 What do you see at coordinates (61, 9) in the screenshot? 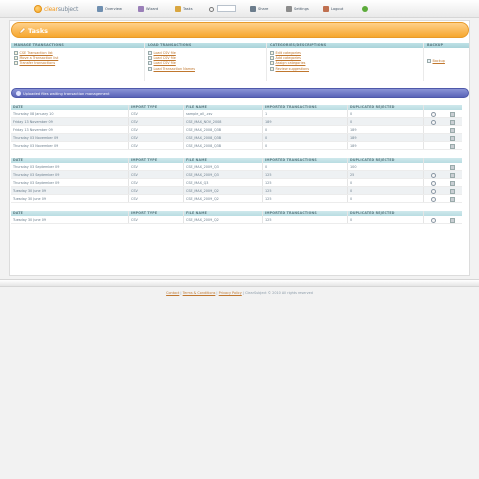
I see `logo-text: clearsubject` at bounding box center [61, 9].